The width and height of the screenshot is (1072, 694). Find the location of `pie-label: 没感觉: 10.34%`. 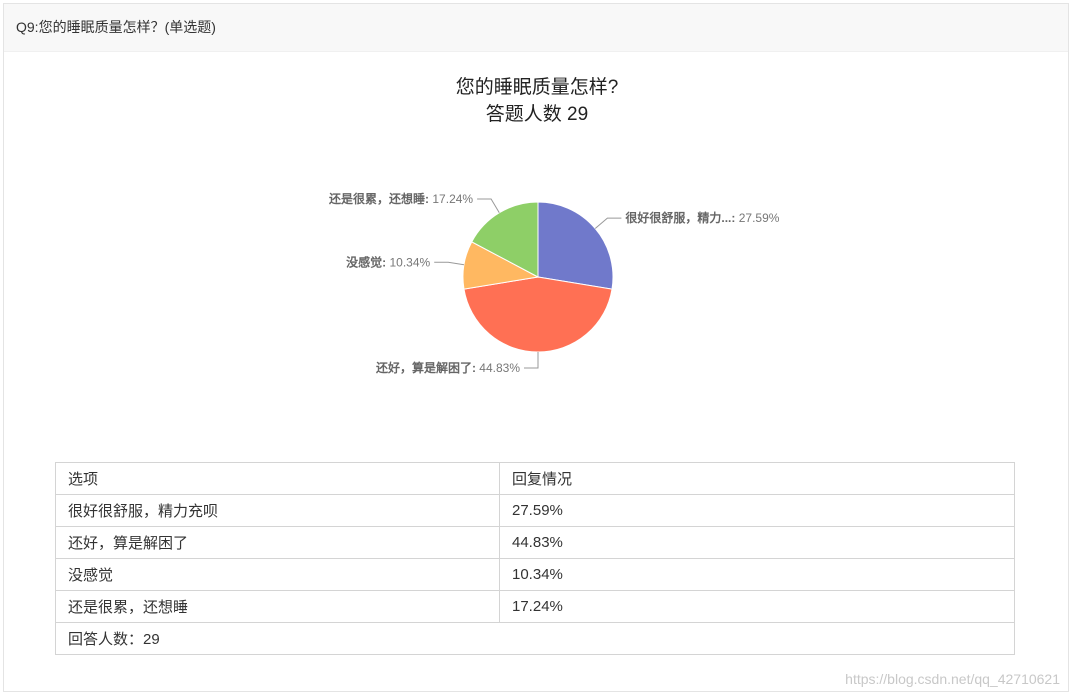

pie-label: 没感觉: 10.34% is located at coordinates (388, 261).